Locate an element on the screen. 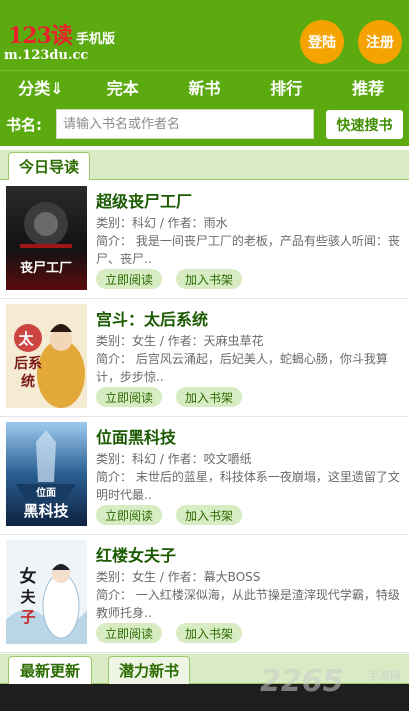  svg-text: 女 is located at coordinates (28, 576).